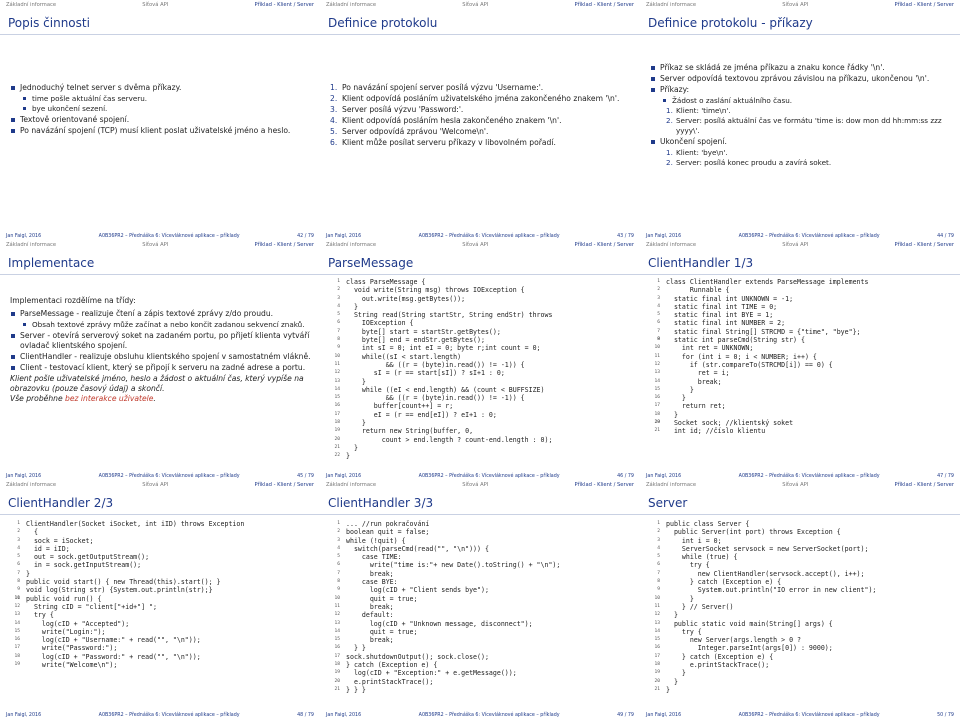  Describe the element at coordinates (802, 290) in the screenshot. I see `code-line: 2 Runnable {` at that location.